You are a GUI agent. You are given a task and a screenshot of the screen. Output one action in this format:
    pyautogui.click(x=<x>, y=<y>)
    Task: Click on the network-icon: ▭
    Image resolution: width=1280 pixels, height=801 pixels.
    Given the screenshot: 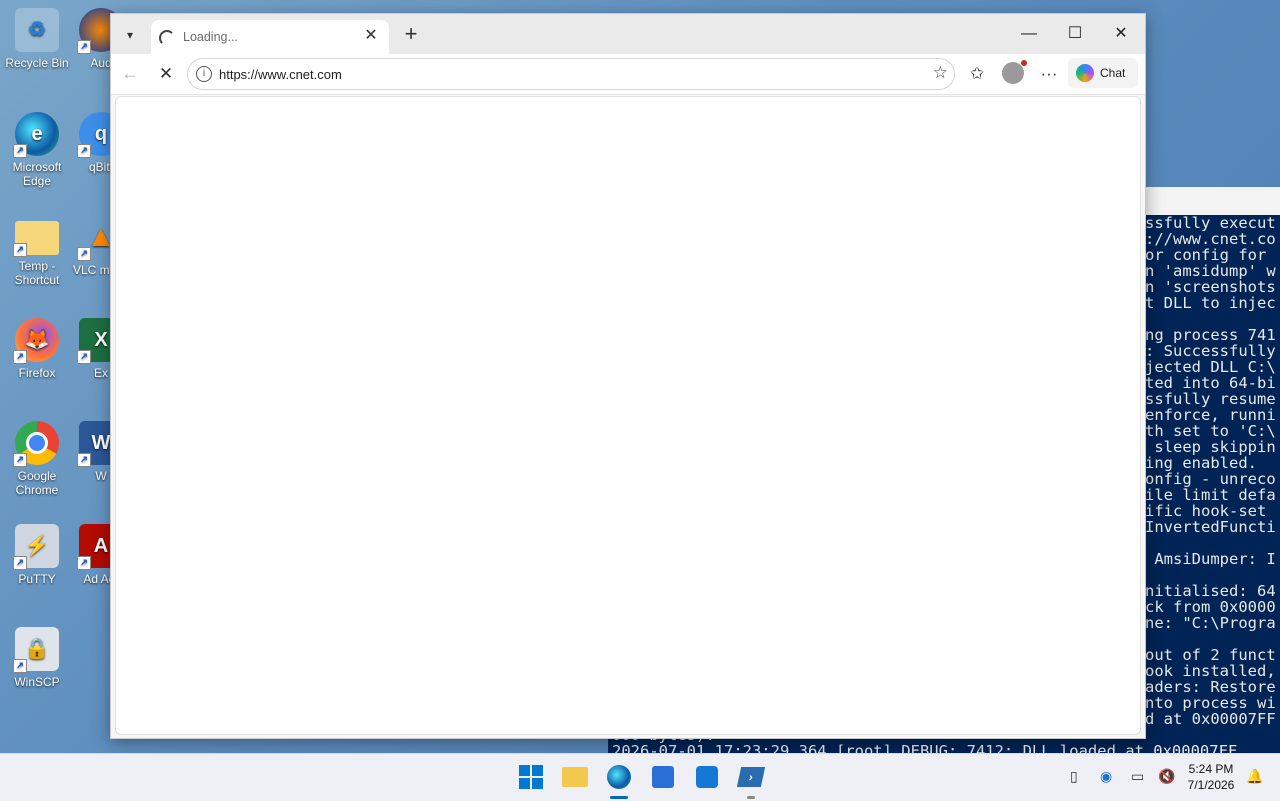 What is the action you would take?
    pyautogui.click(x=1137, y=776)
    